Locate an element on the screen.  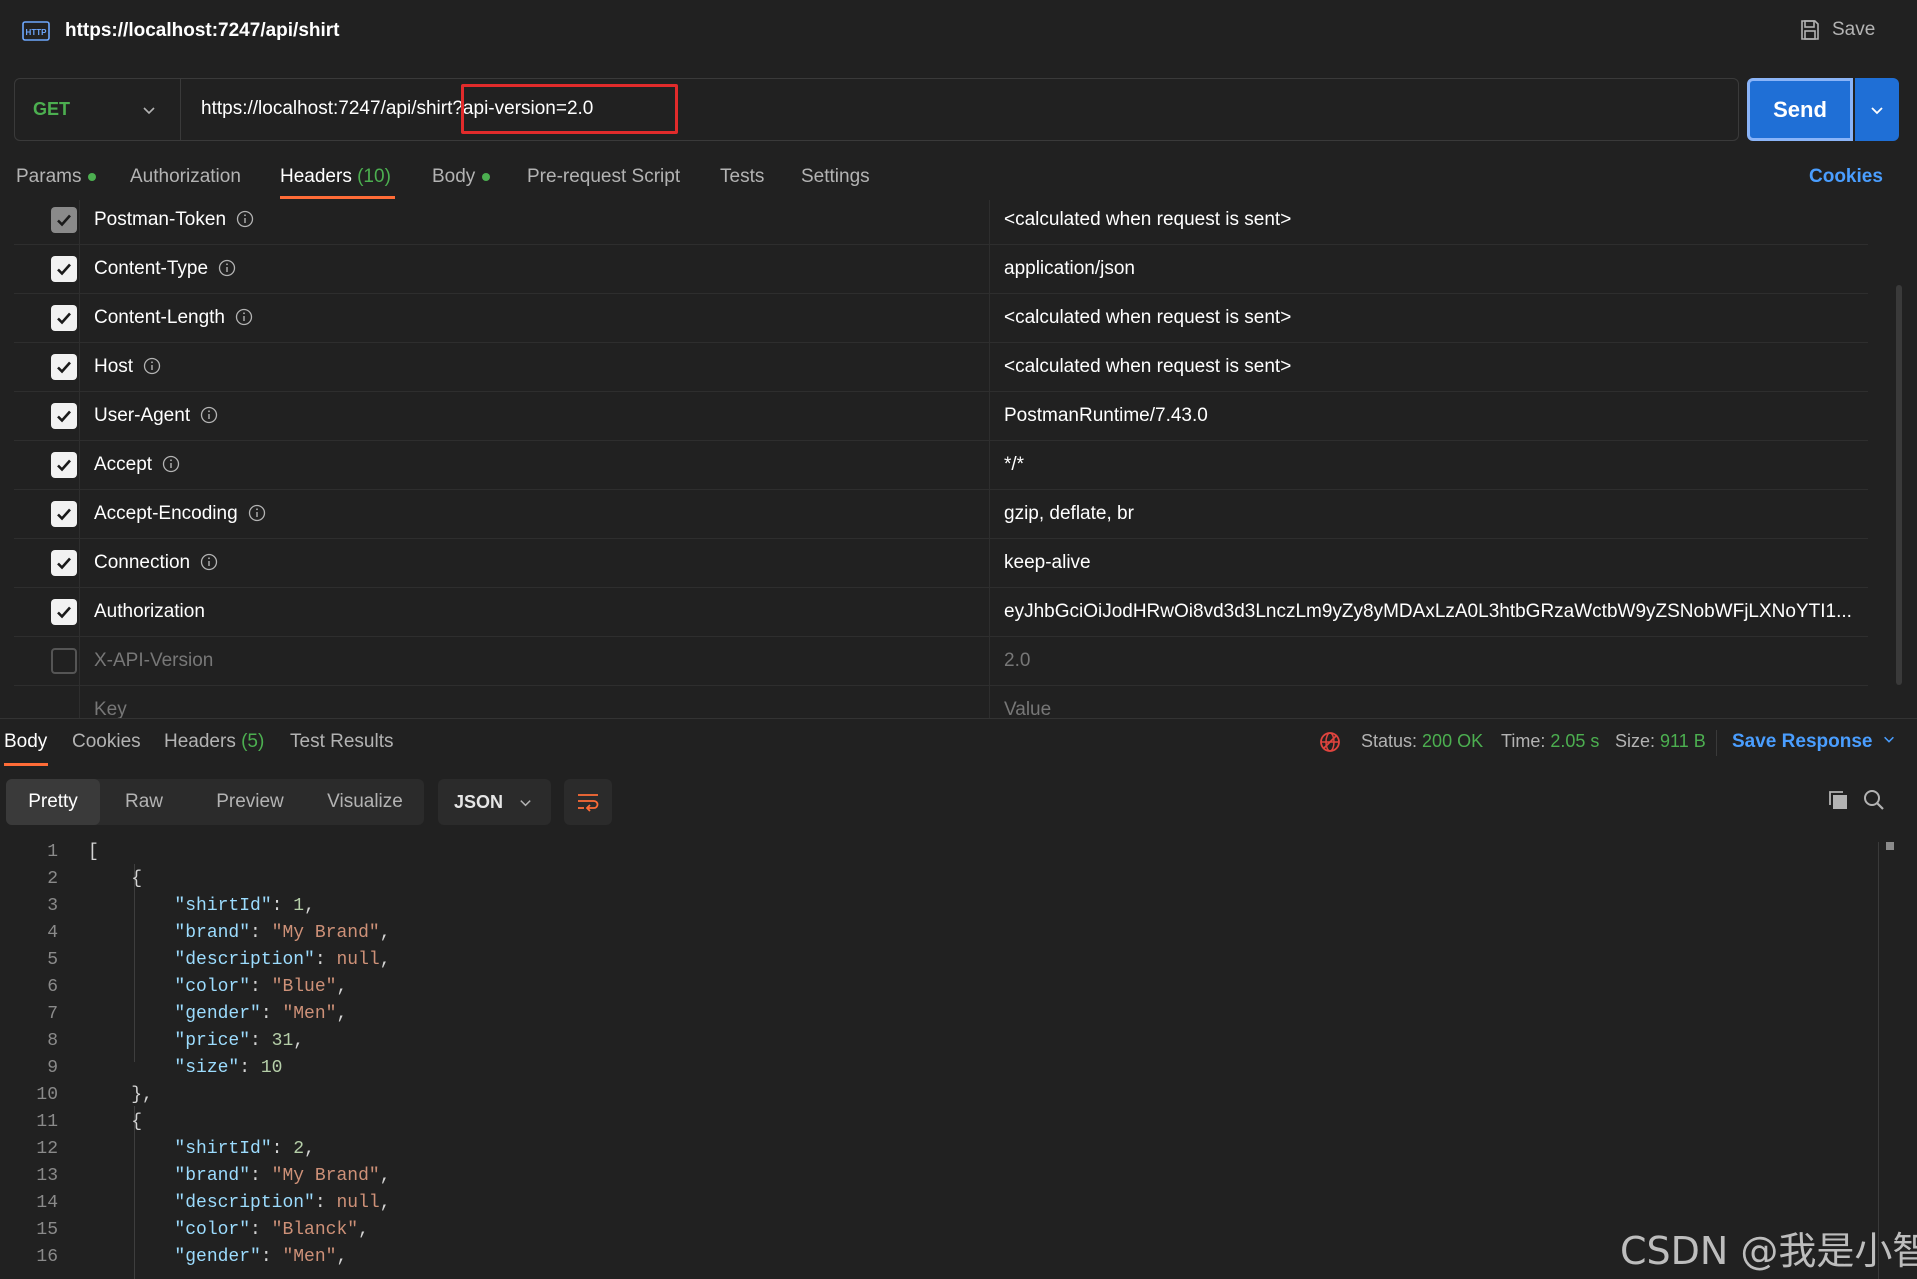
header-key-text: Authorization is located at coordinates (149, 611).